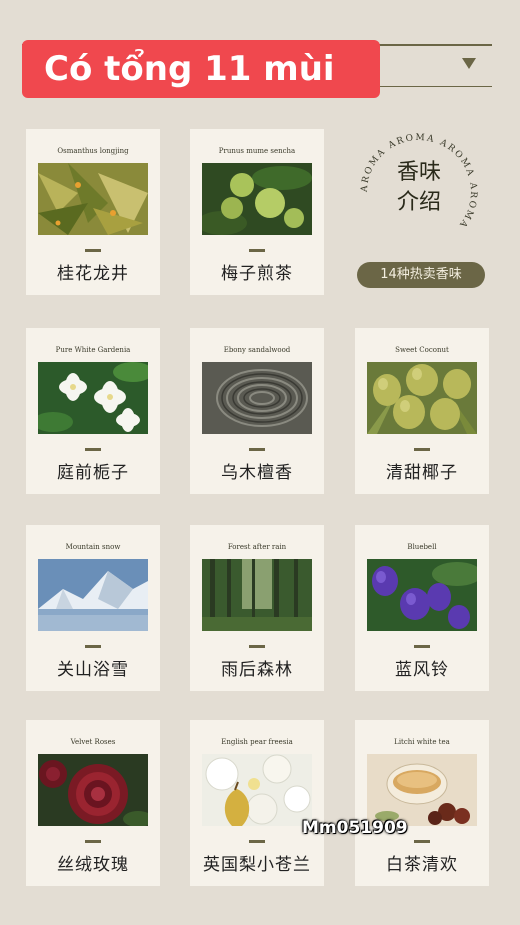 This screenshot has height=925, width=520. What do you see at coordinates (418, 202) in the screenshot?
I see `aroma-title-line2: 介绍` at bounding box center [418, 202].